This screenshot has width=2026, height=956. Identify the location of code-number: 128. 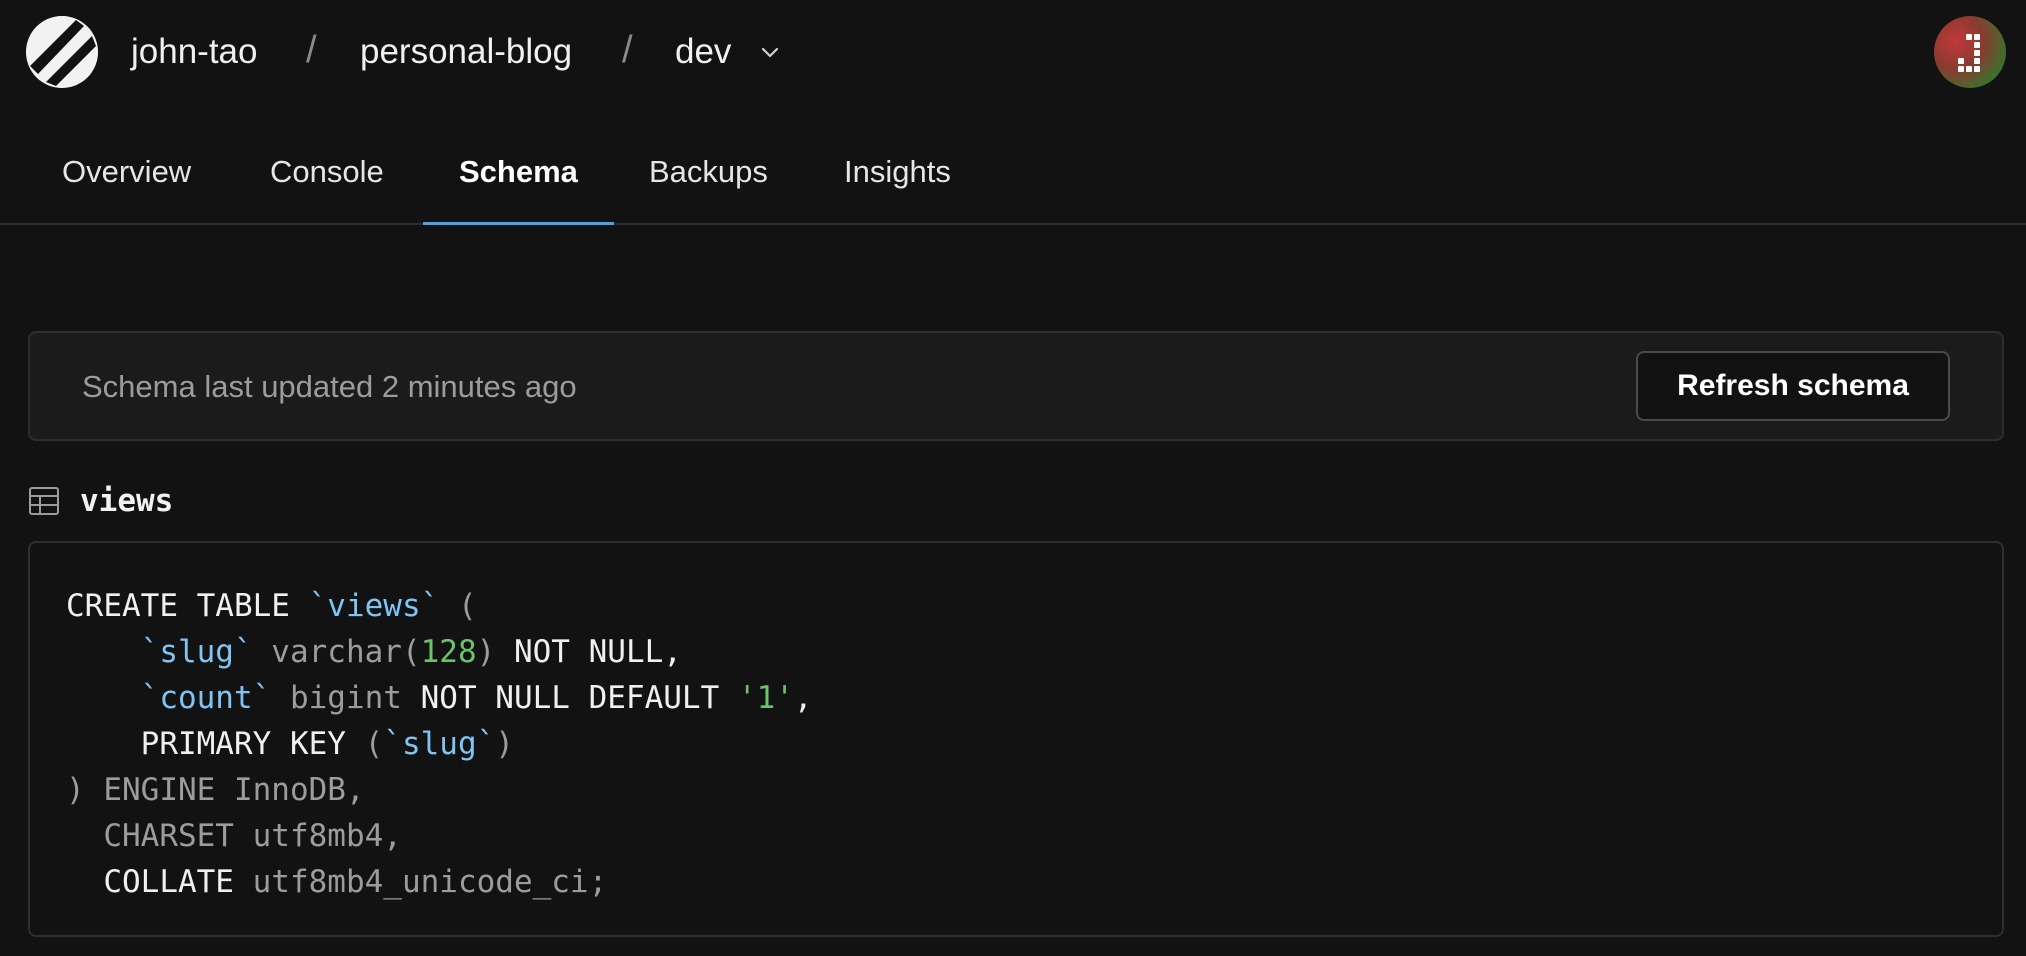
(448, 652).